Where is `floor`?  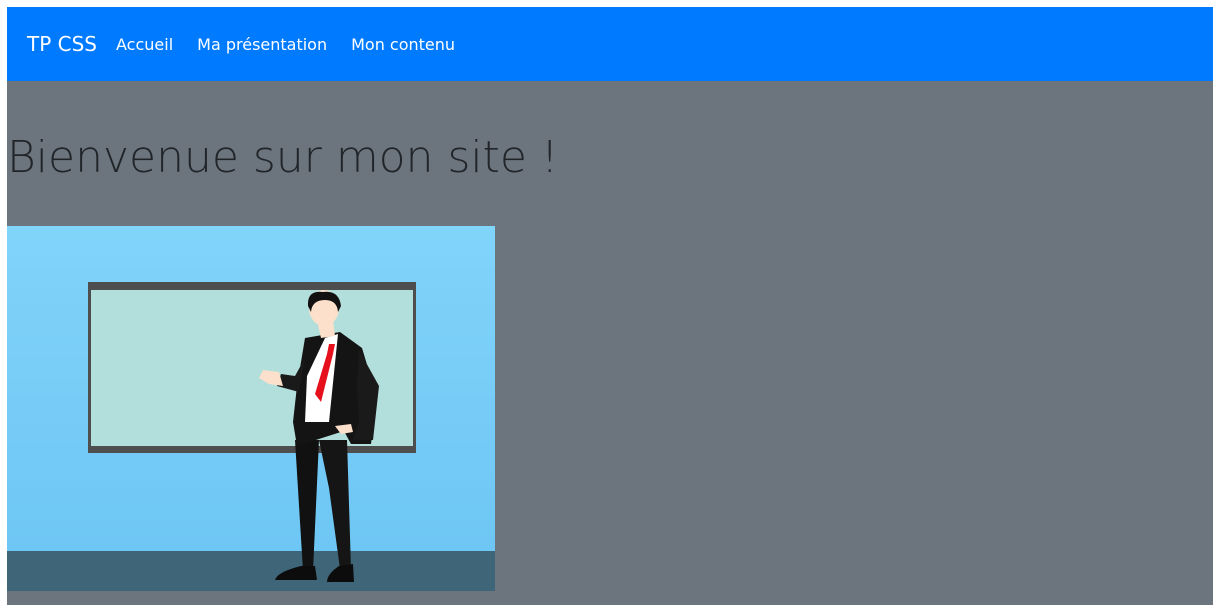
floor is located at coordinates (251, 571).